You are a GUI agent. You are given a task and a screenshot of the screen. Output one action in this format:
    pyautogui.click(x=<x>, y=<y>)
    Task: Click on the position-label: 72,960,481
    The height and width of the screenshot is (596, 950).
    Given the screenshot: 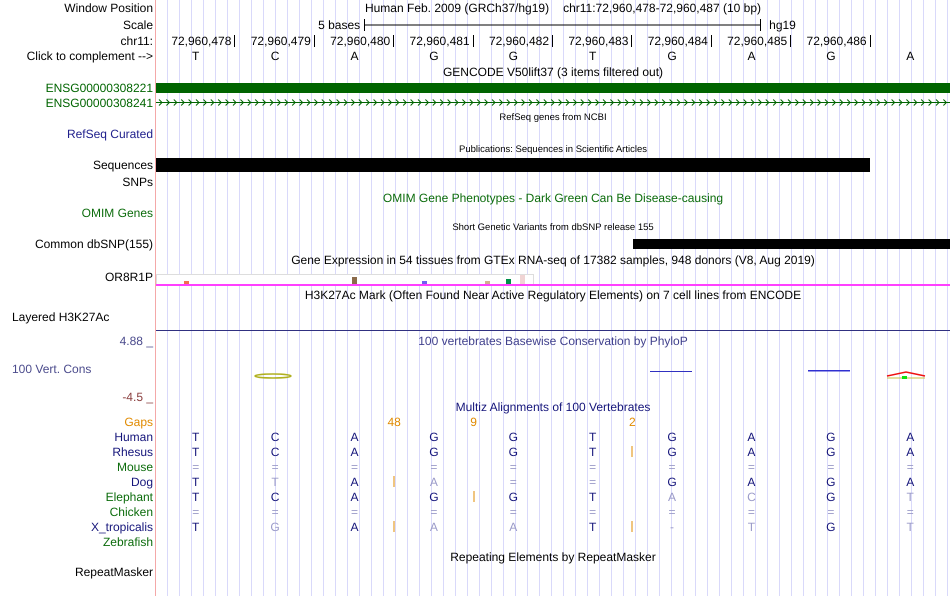 What is the action you would take?
    pyautogui.click(x=442, y=40)
    